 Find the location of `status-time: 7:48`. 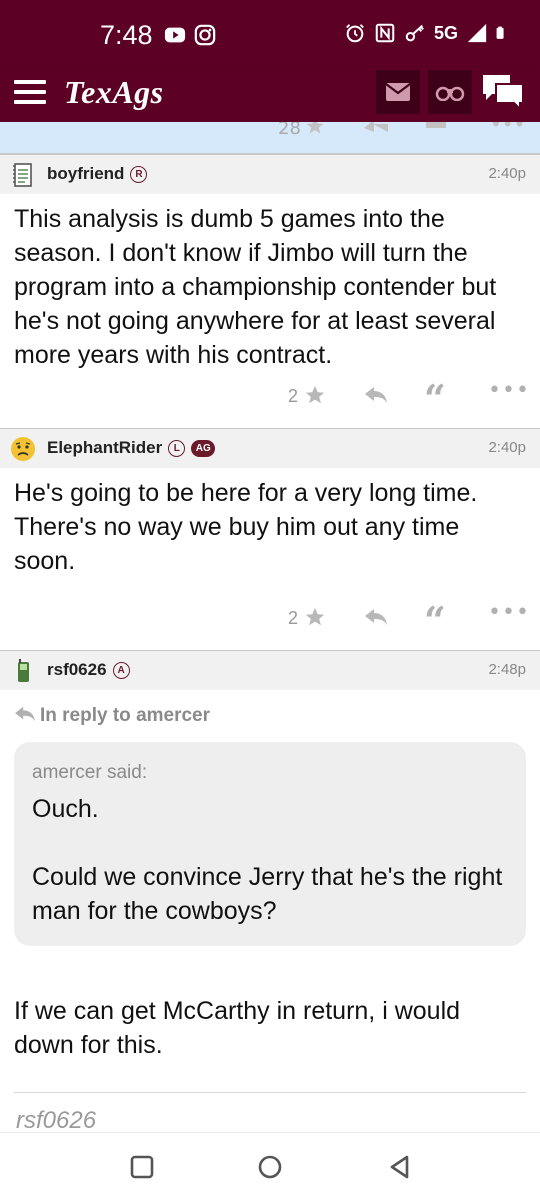

status-time: 7:48 is located at coordinates (126, 35).